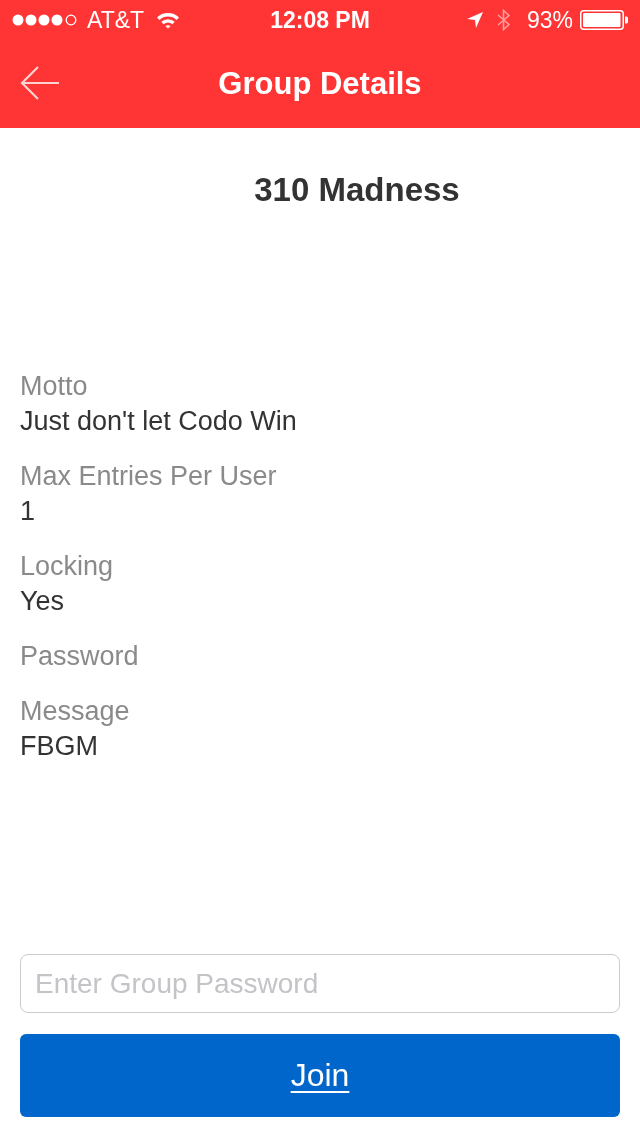 Image resolution: width=640 pixels, height=1136 pixels. Describe the element at coordinates (54, 386) in the screenshot. I see `field-label: Motto` at that location.